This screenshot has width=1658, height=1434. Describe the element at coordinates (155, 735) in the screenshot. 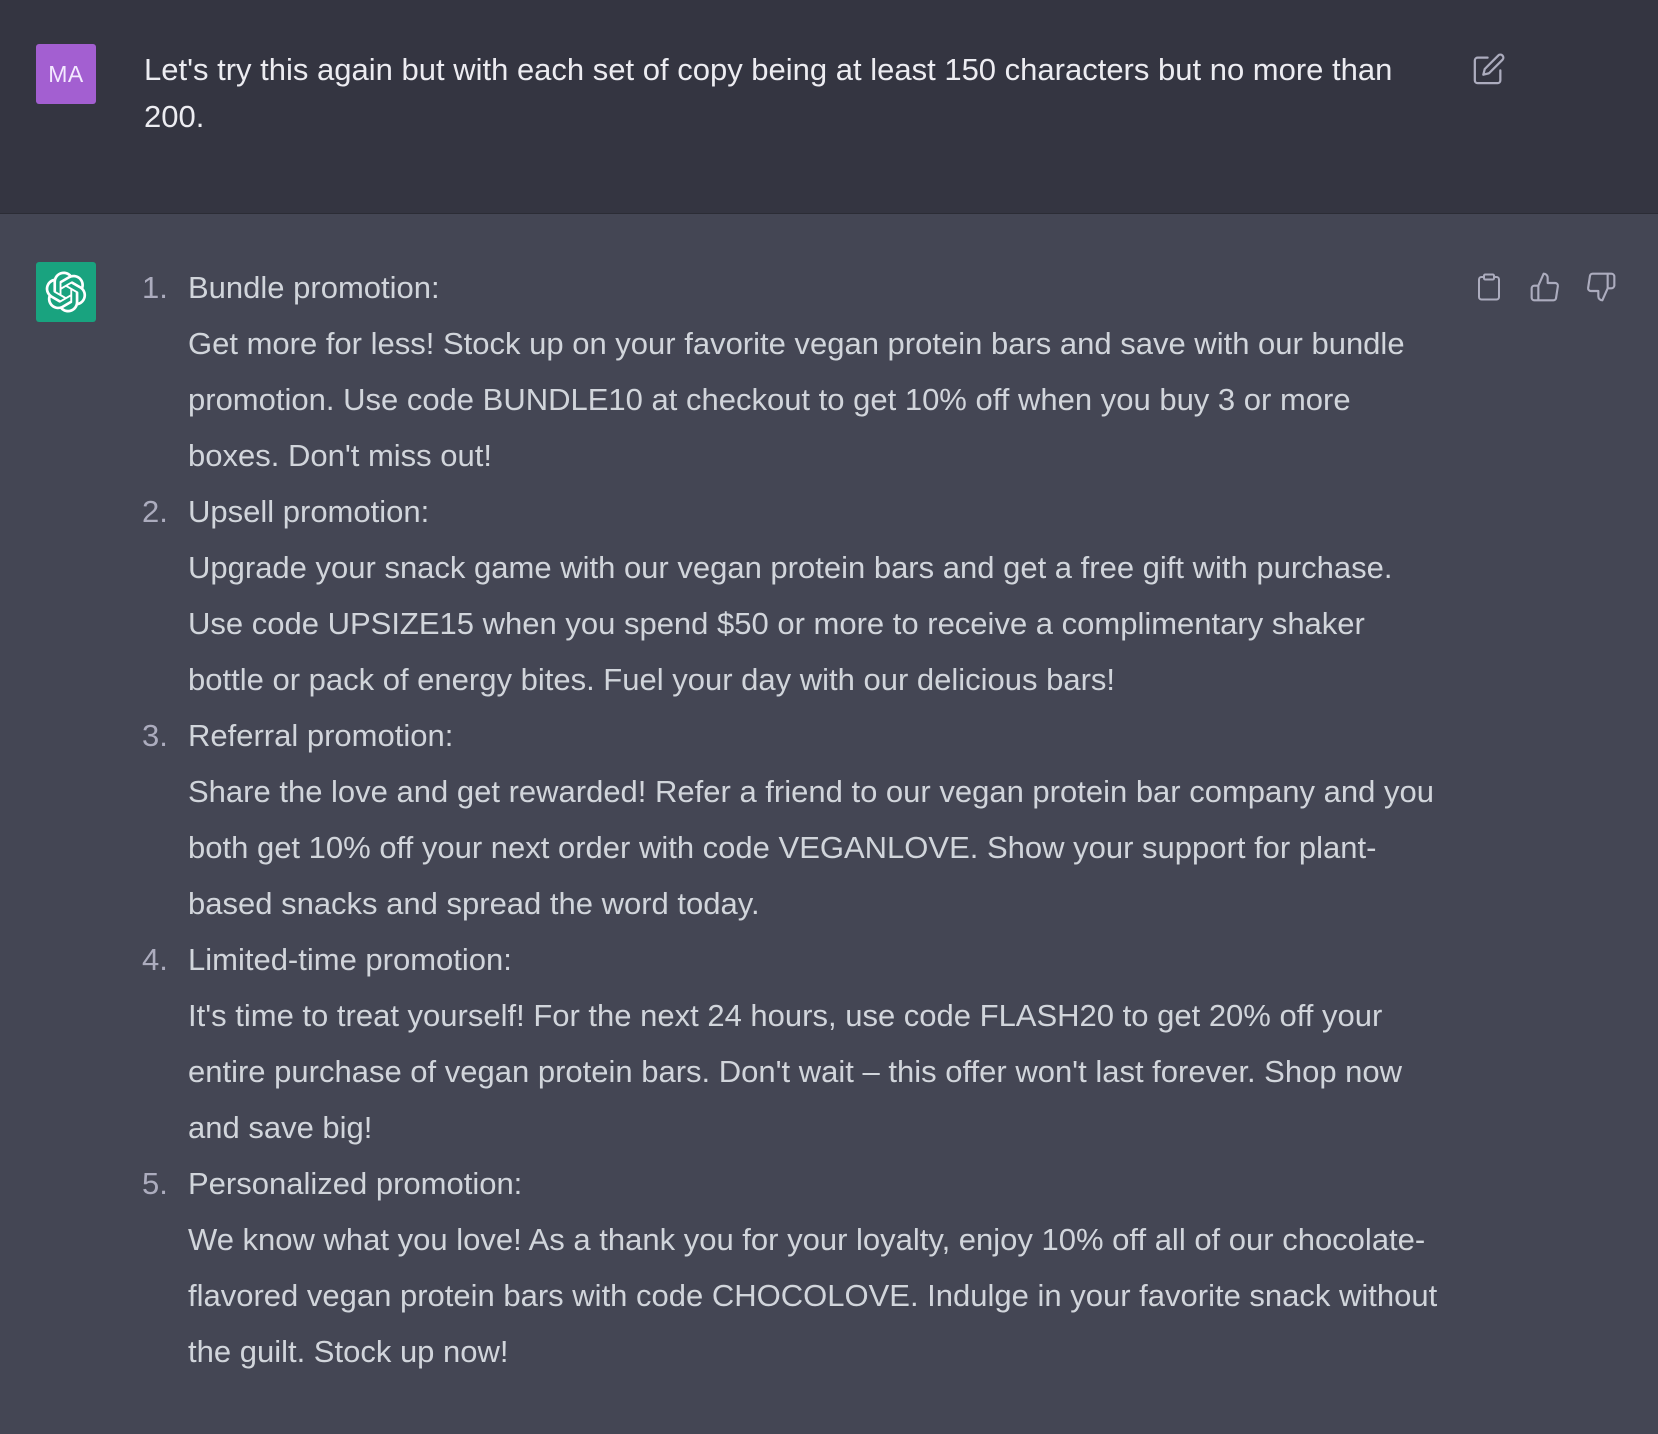

I see `list-item-number: 3.` at that location.